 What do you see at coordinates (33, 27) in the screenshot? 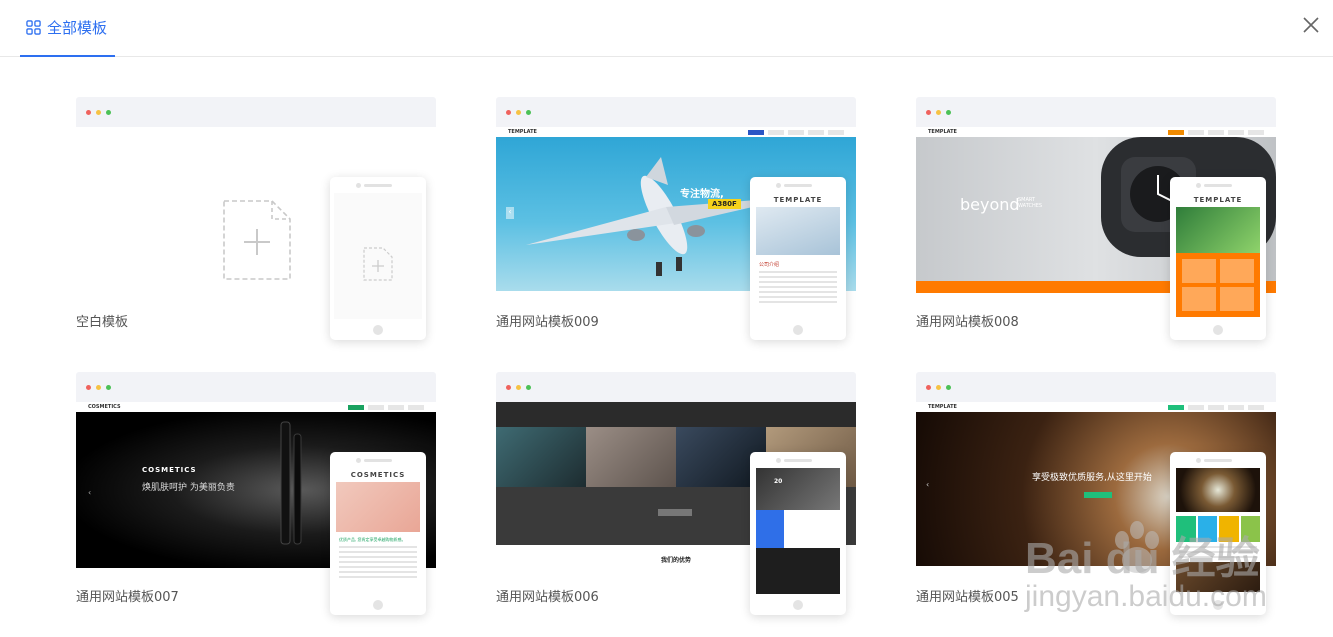
I see `grid-icon` at bounding box center [33, 27].